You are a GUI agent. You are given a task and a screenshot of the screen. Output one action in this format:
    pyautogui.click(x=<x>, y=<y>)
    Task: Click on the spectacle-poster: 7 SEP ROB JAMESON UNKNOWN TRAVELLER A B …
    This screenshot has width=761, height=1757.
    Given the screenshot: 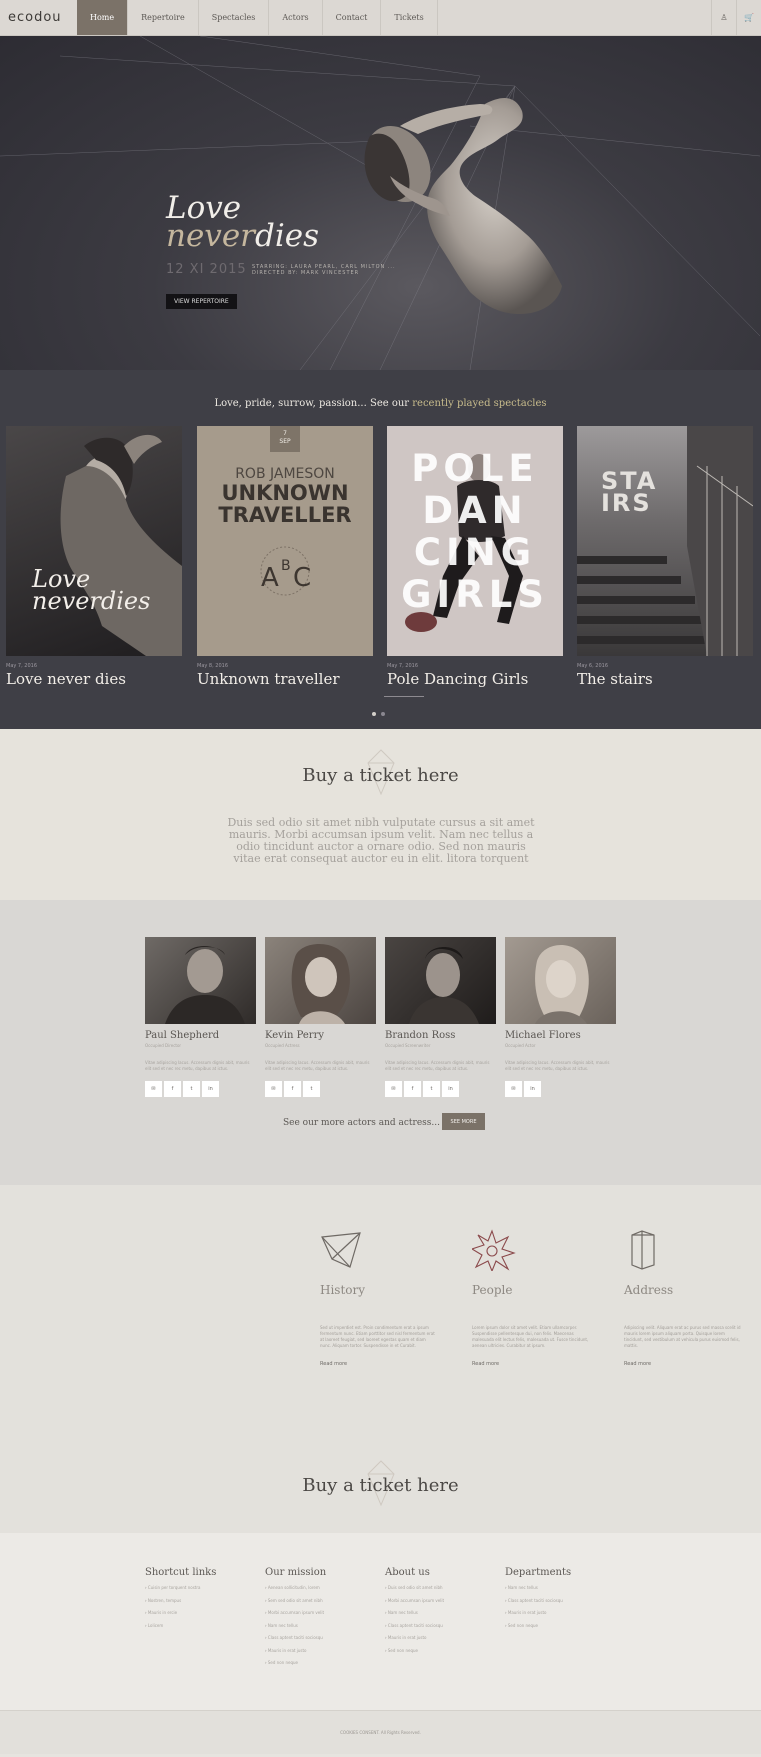 What is the action you would take?
    pyautogui.click(x=285, y=541)
    